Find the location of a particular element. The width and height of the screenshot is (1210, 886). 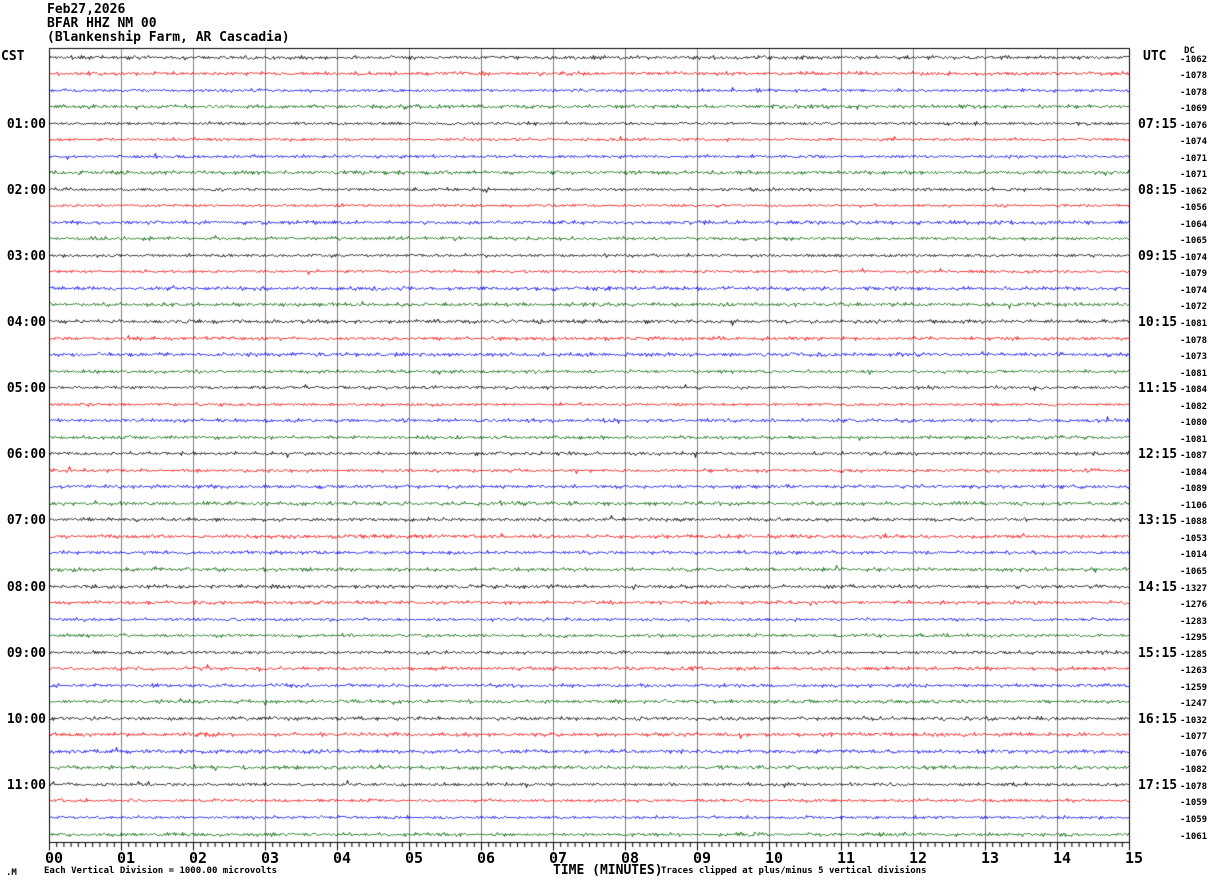

dc-offset-value: -1087 is located at coordinates (1194, 456).